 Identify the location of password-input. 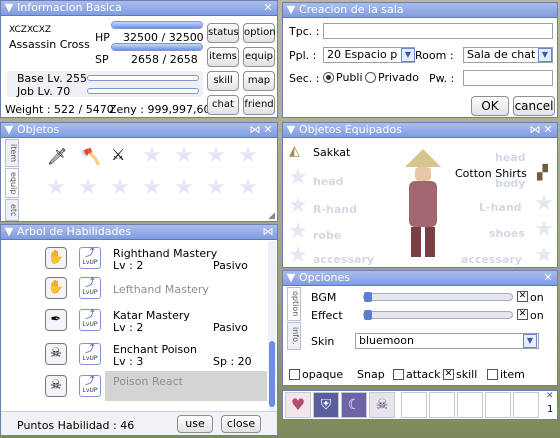
(508, 78).